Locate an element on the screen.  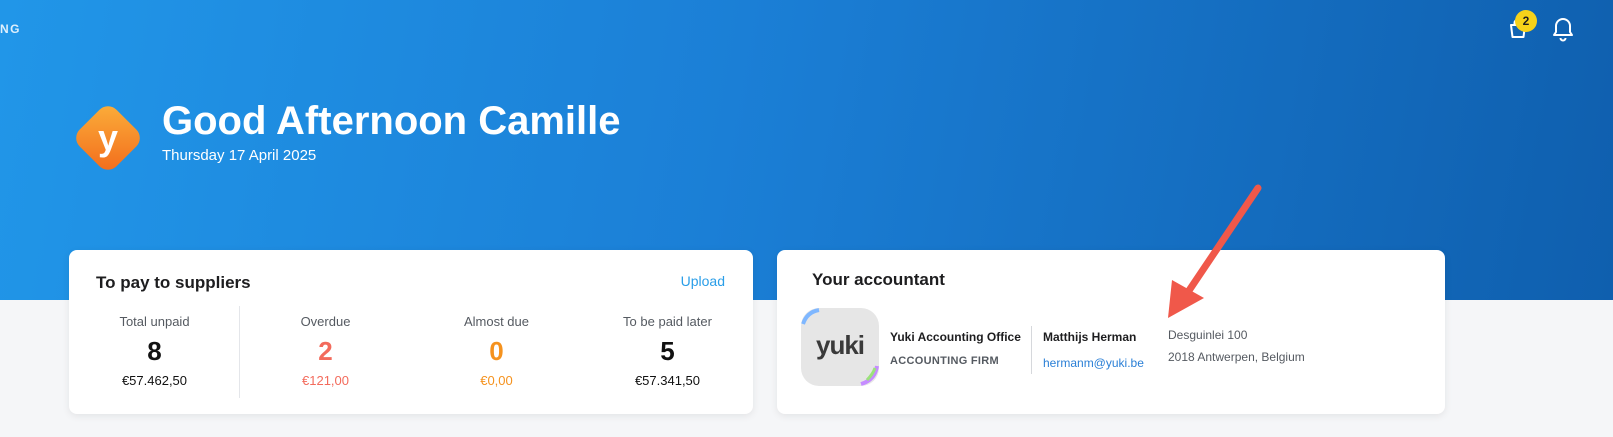
stat-count: 5 is located at coordinates (667, 351).